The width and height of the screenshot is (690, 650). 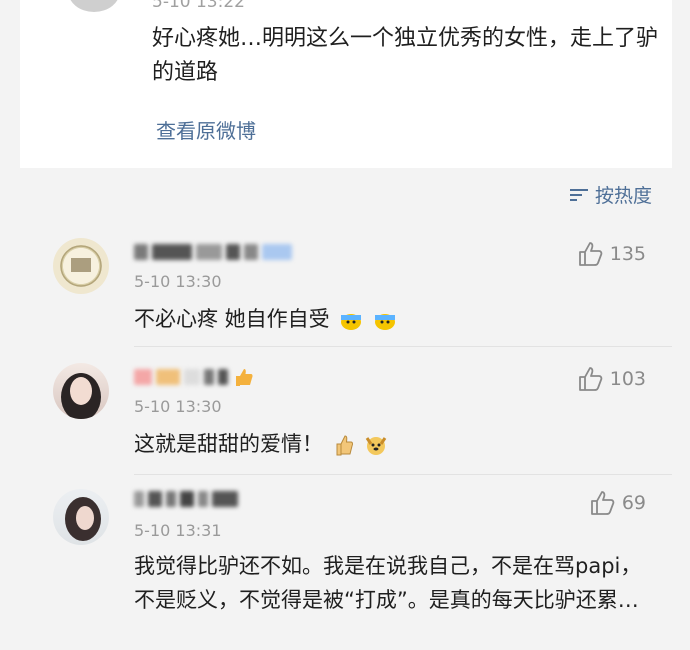 What do you see at coordinates (198, 6) in the screenshot?
I see `post-time: 5-10 13:22` at bounding box center [198, 6].